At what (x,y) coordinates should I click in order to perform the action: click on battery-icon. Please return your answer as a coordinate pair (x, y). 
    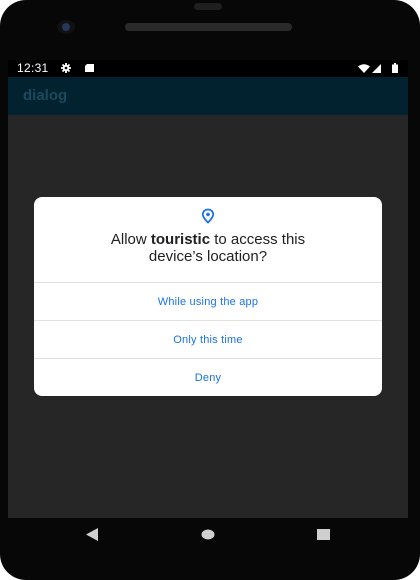
    Looking at the image, I should click on (395, 68).